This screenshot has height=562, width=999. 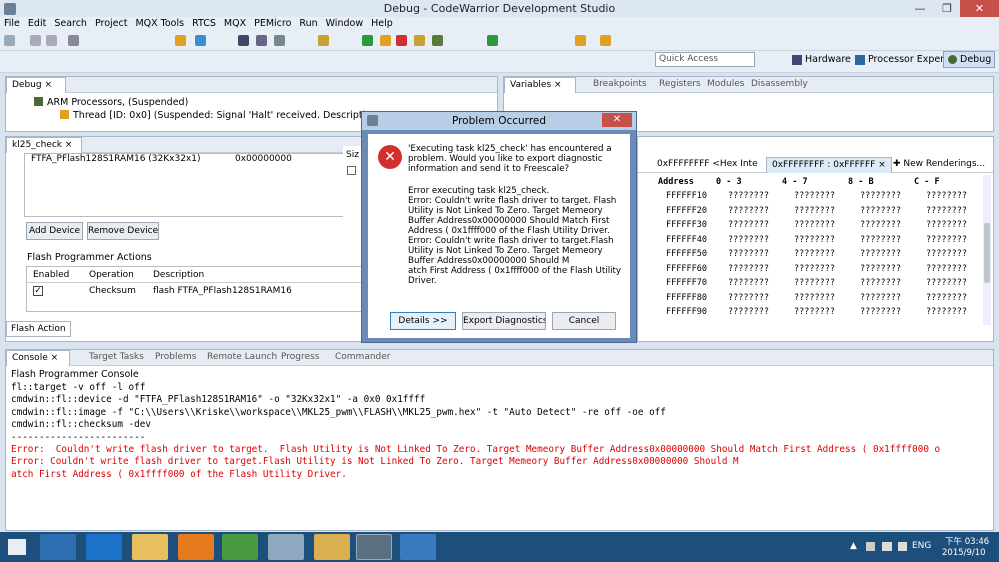 I want to click on tab-memory-selected: 0xFFFFFFFF : 0xFFFFFF ×, so click(x=829, y=165).